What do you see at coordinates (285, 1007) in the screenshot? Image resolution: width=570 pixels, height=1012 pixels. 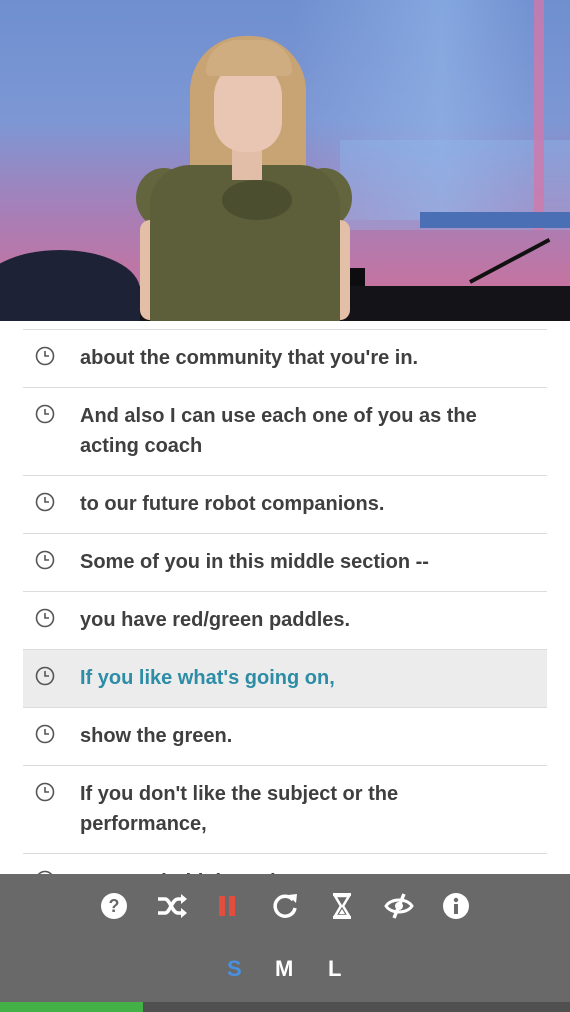 I see `progress-bar` at bounding box center [285, 1007].